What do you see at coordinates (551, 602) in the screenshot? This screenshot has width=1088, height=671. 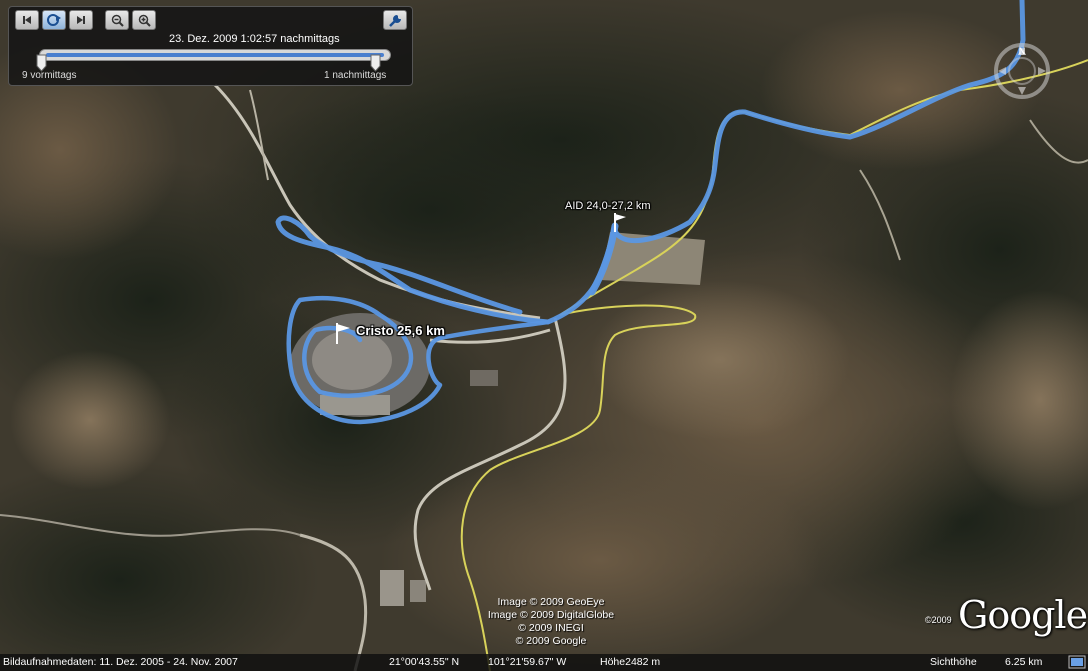 I see `copyright-line: Image © 2009 GeoEye` at bounding box center [551, 602].